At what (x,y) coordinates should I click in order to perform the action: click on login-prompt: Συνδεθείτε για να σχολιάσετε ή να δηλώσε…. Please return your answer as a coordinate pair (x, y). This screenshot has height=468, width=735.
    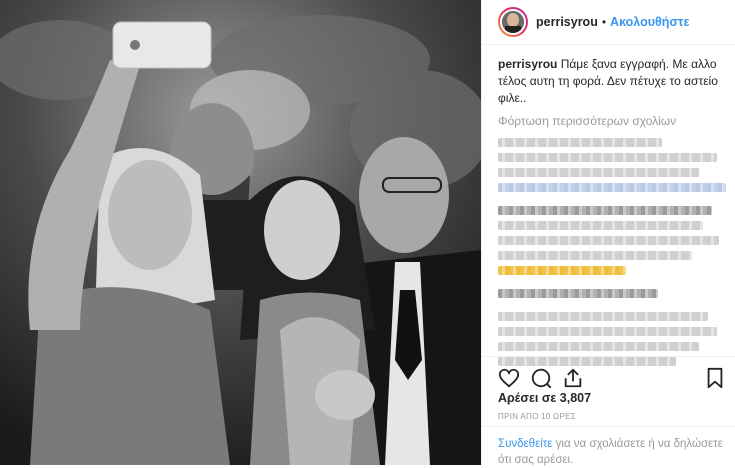
    Looking at the image, I should click on (608, 446).